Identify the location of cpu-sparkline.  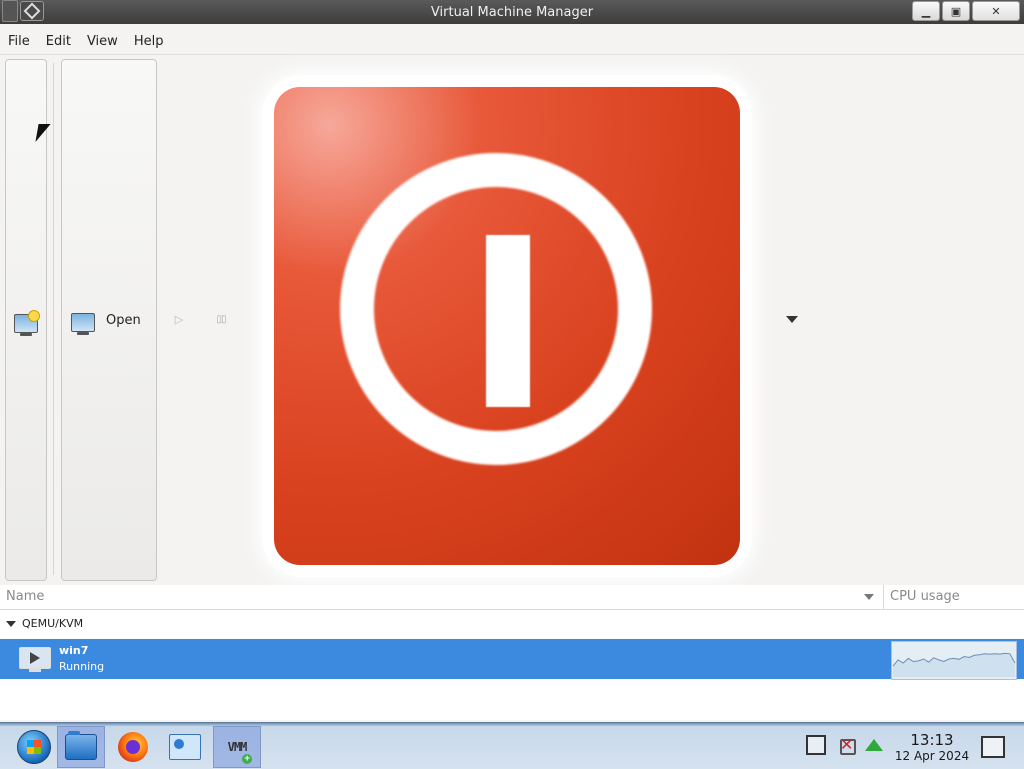
(954, 664).